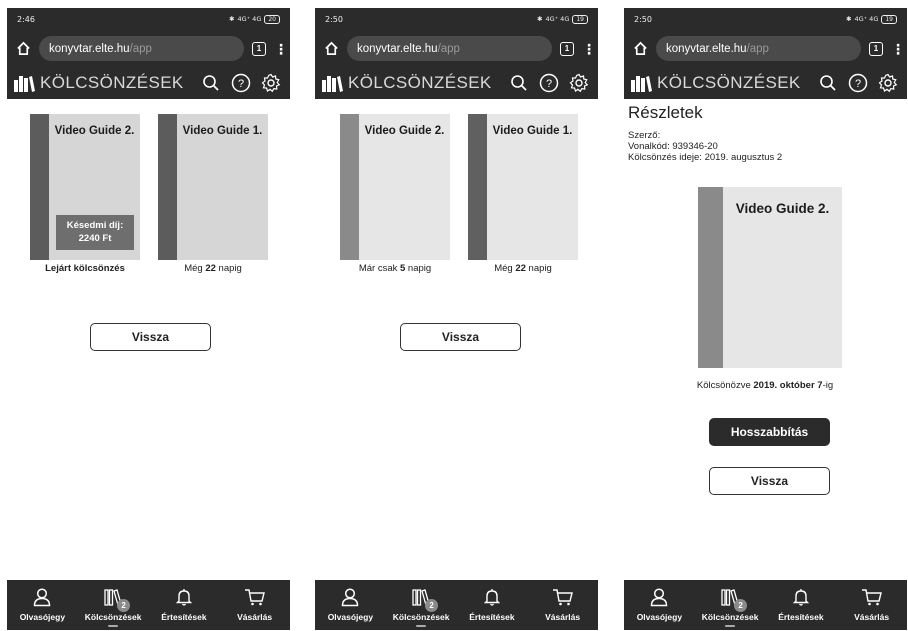 This screenshot has height=631, width=908. I want to click on days-left: 22, so click(520, 268).